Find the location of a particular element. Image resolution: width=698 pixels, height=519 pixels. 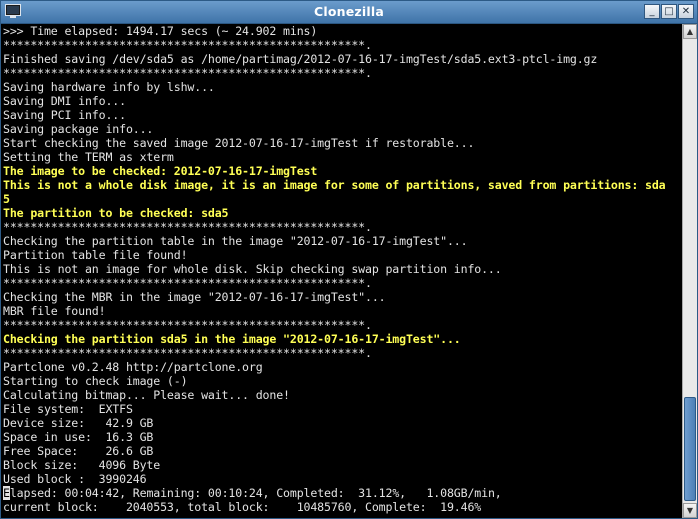

close-button: ✕ is located at coordinates (686, 11).